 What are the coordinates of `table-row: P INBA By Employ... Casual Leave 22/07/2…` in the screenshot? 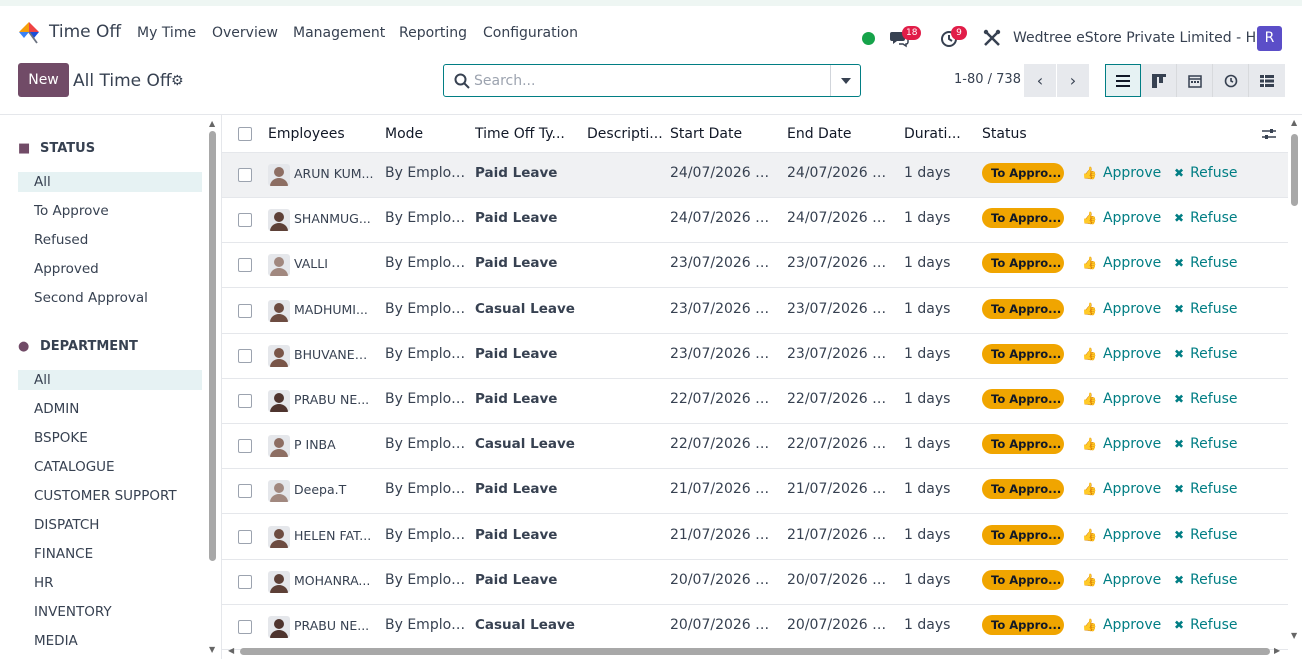 It's located at (755, 447).